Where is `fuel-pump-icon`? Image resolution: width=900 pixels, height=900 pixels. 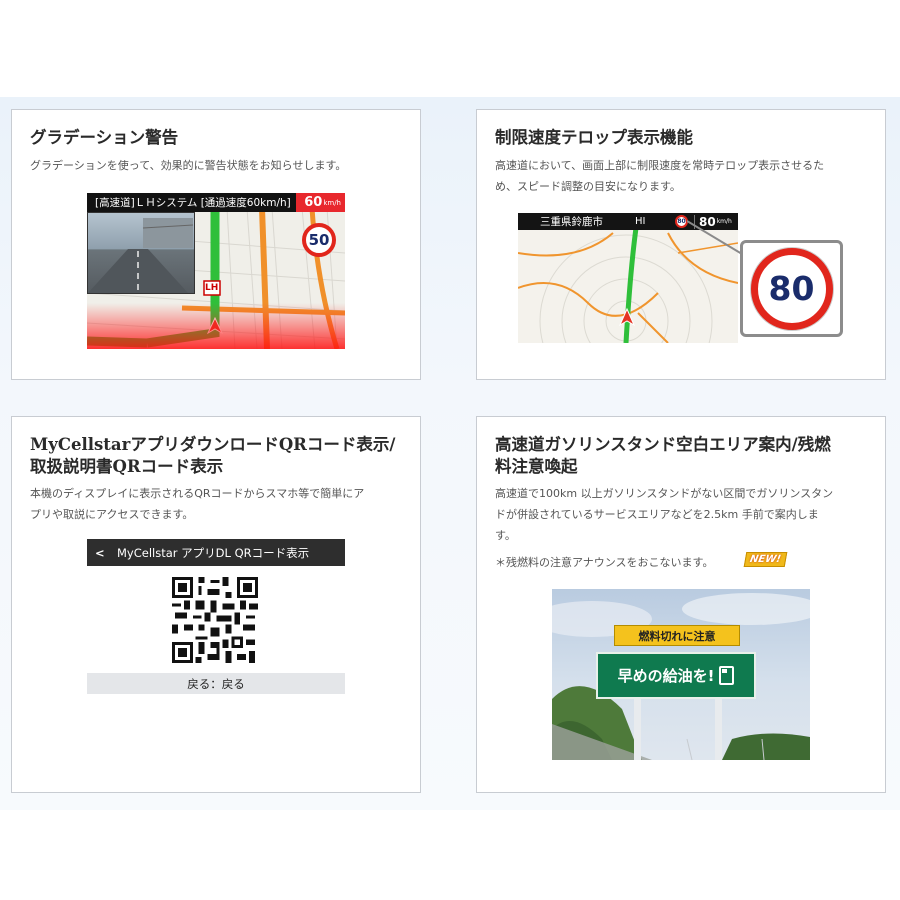
fuel-pump-icon is located at coordinates (727, 675).